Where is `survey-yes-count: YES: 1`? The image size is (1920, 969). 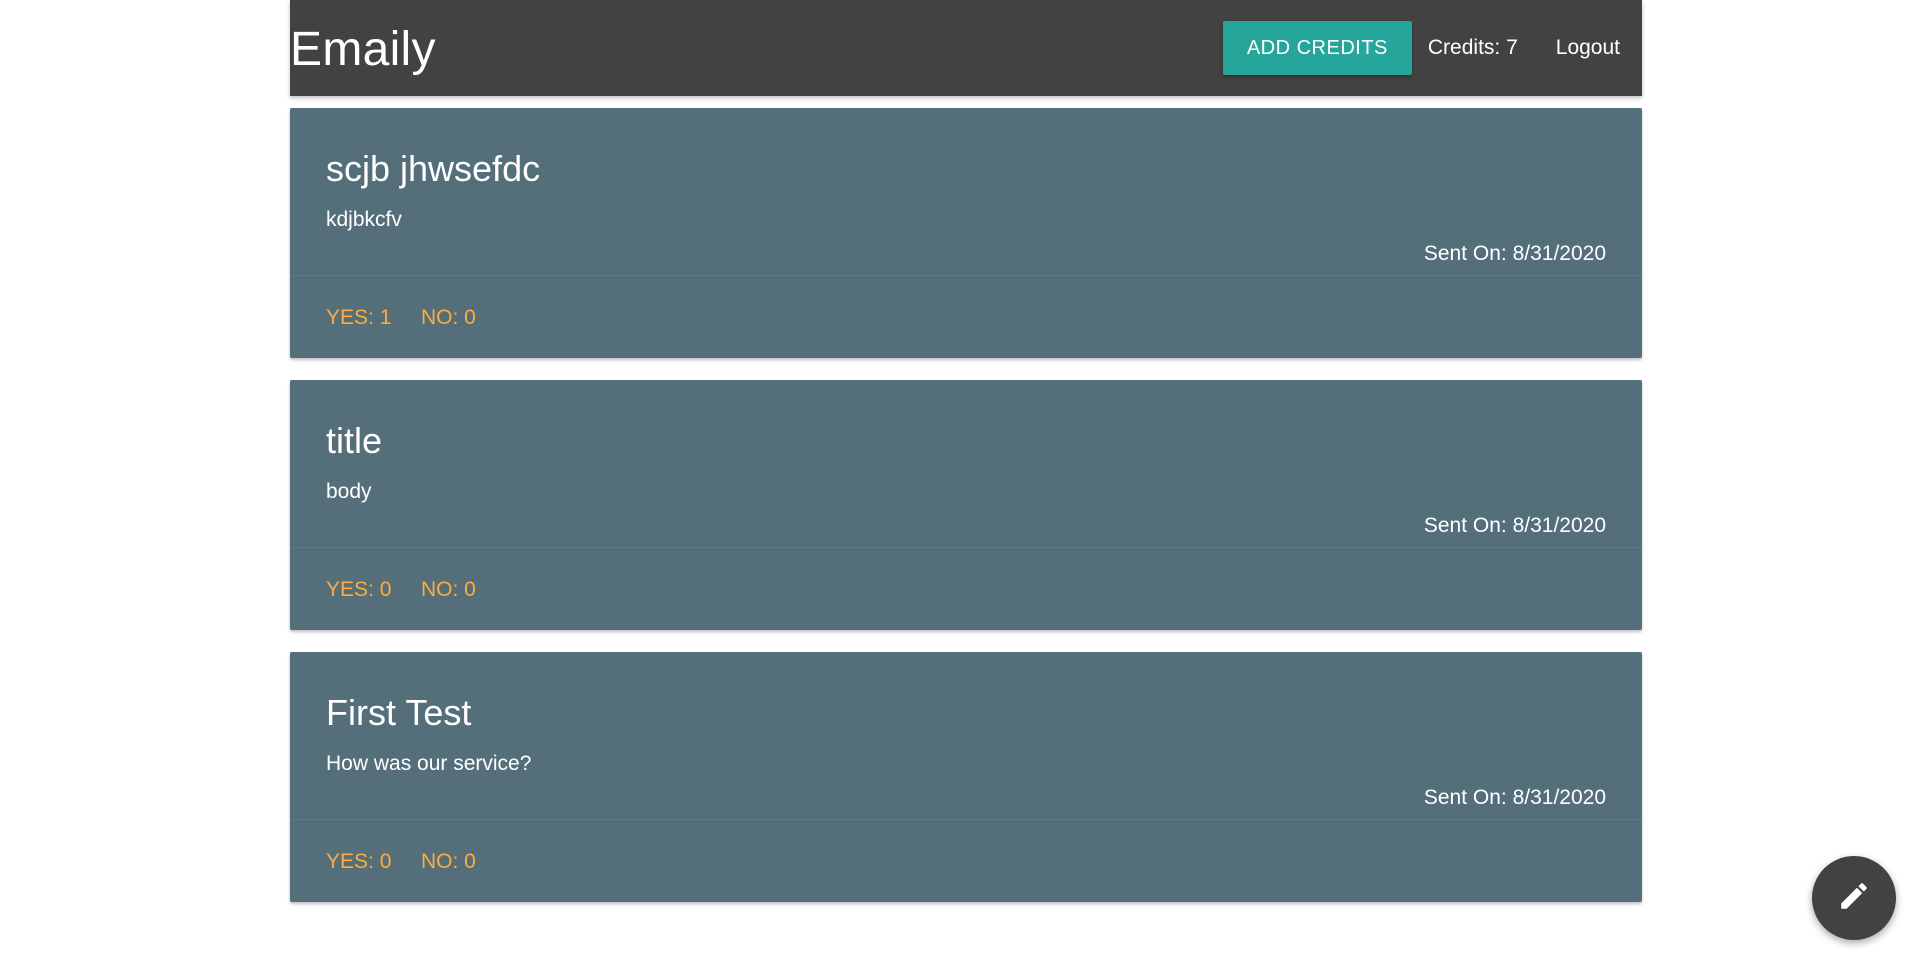 survey-yes-count: YES: 1 is located at coordinates (358, 318).